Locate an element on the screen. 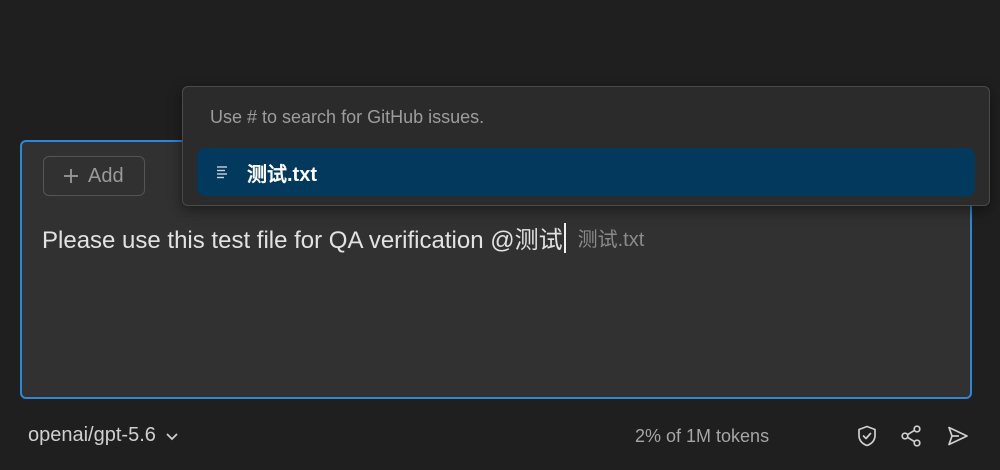 The image size is (1000, 470). send-icon is located at coordinates (958, 436).